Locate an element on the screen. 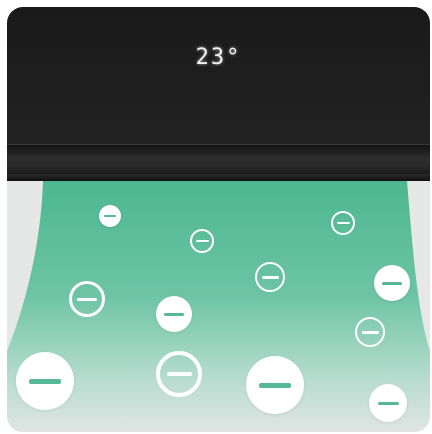  temperature-display: 23° is located at coordinates (218, 57).